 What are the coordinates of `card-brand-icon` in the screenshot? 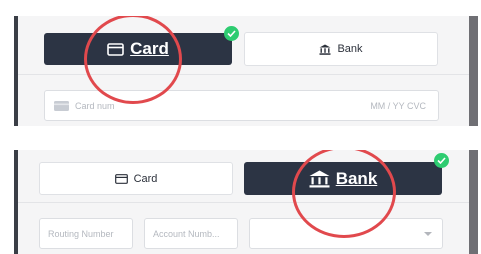 It's located at (61, 105).